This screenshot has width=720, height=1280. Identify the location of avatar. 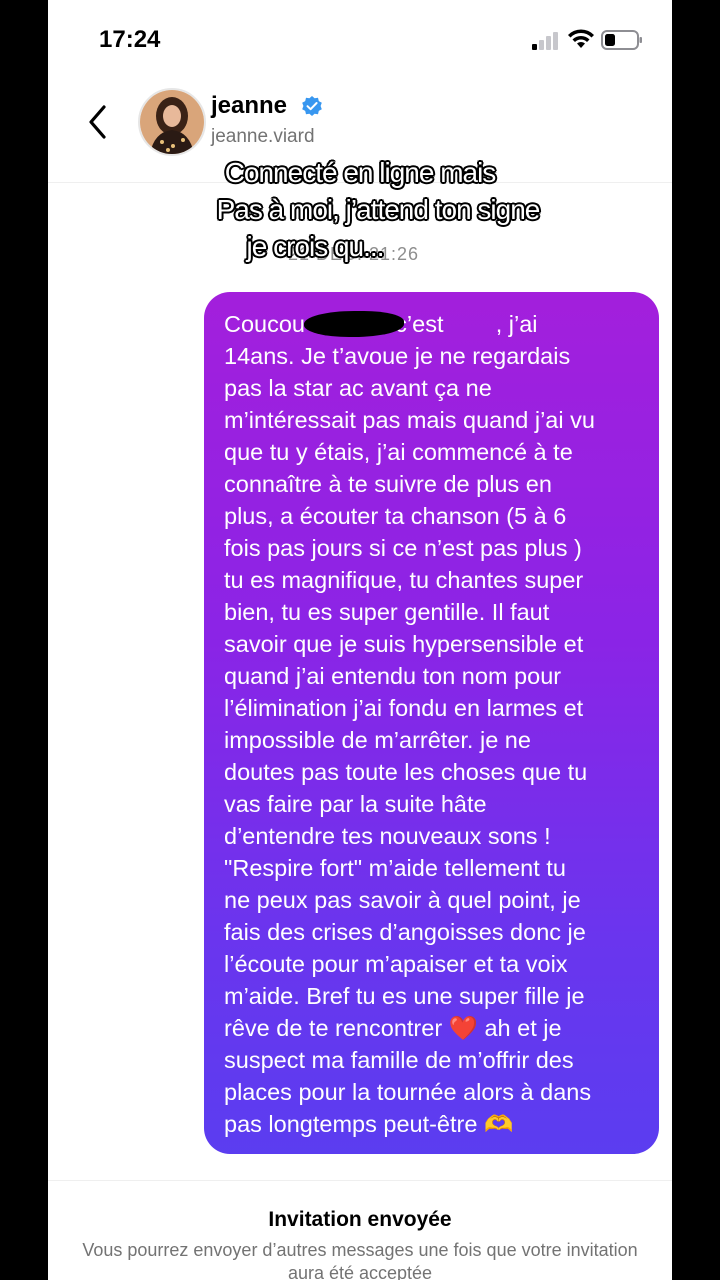
(172, 122).